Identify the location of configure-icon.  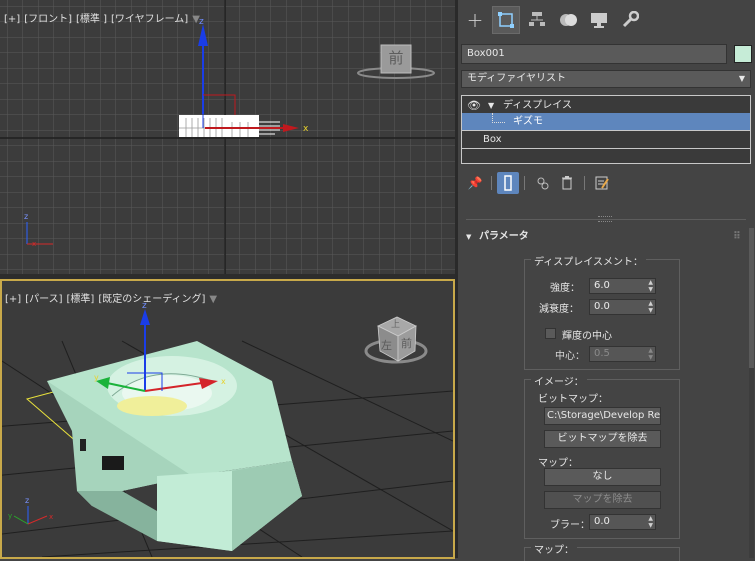
(602, 183).